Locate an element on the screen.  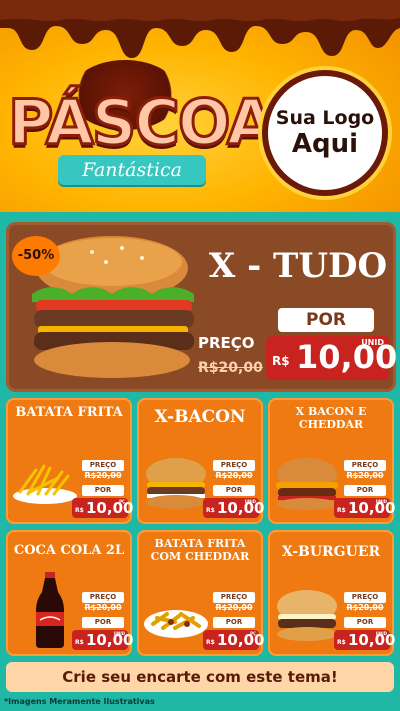
bottle-image is located at coordinates (50, 610).